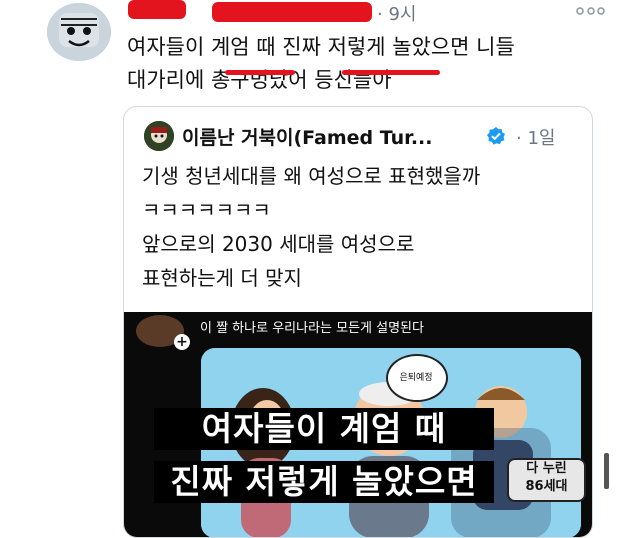  I want to click on verified-badge-icon, so click(496, 136).